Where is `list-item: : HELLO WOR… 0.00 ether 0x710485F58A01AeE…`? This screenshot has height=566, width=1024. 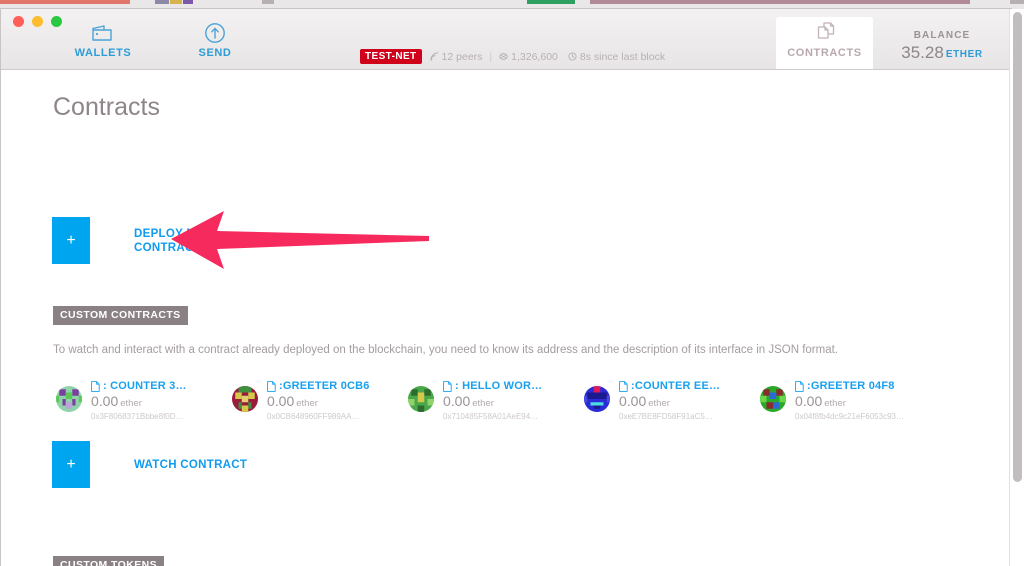 list-item: : HELLO WOR… 0.00 ether 0x710485F58A01AeE… is located at coordinates (480, 400).